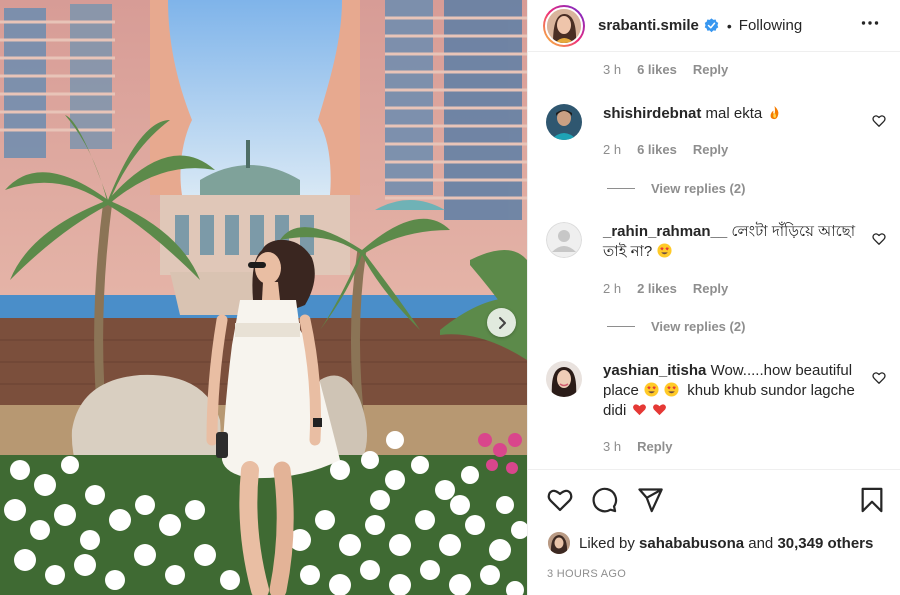 This screenshot has width=900, height=595. I want to click on commenter-username: yashian_itisha, so click(654, 370).